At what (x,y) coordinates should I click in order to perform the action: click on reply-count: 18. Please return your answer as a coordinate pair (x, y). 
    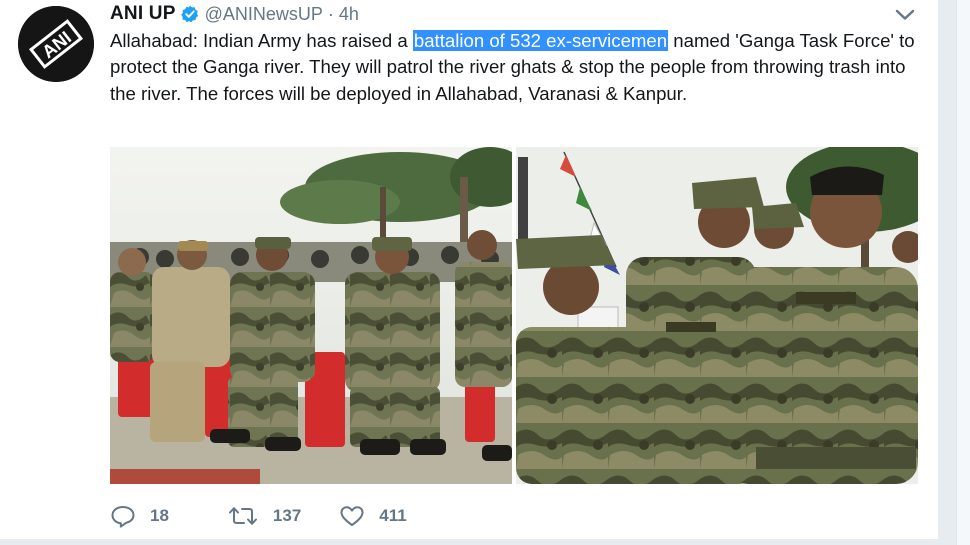
    Looking at the image, I should click on (159, 515).